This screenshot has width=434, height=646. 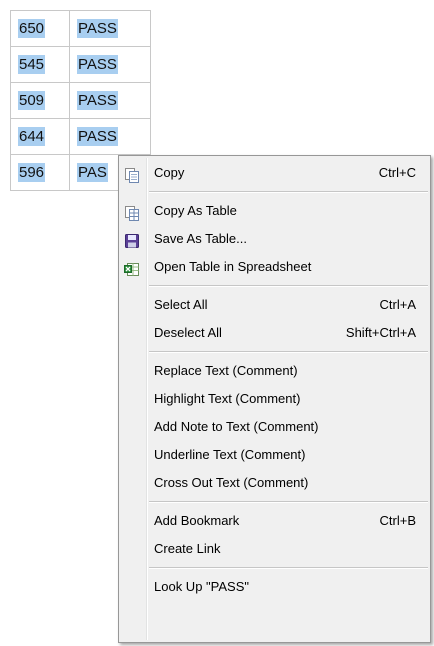 What do you see at coordinates (274, 333) in the screenshot?
I see `menu-item-deselect-all: Deselect All Shift+Ctrl+A` at bounding box center [274, 333].